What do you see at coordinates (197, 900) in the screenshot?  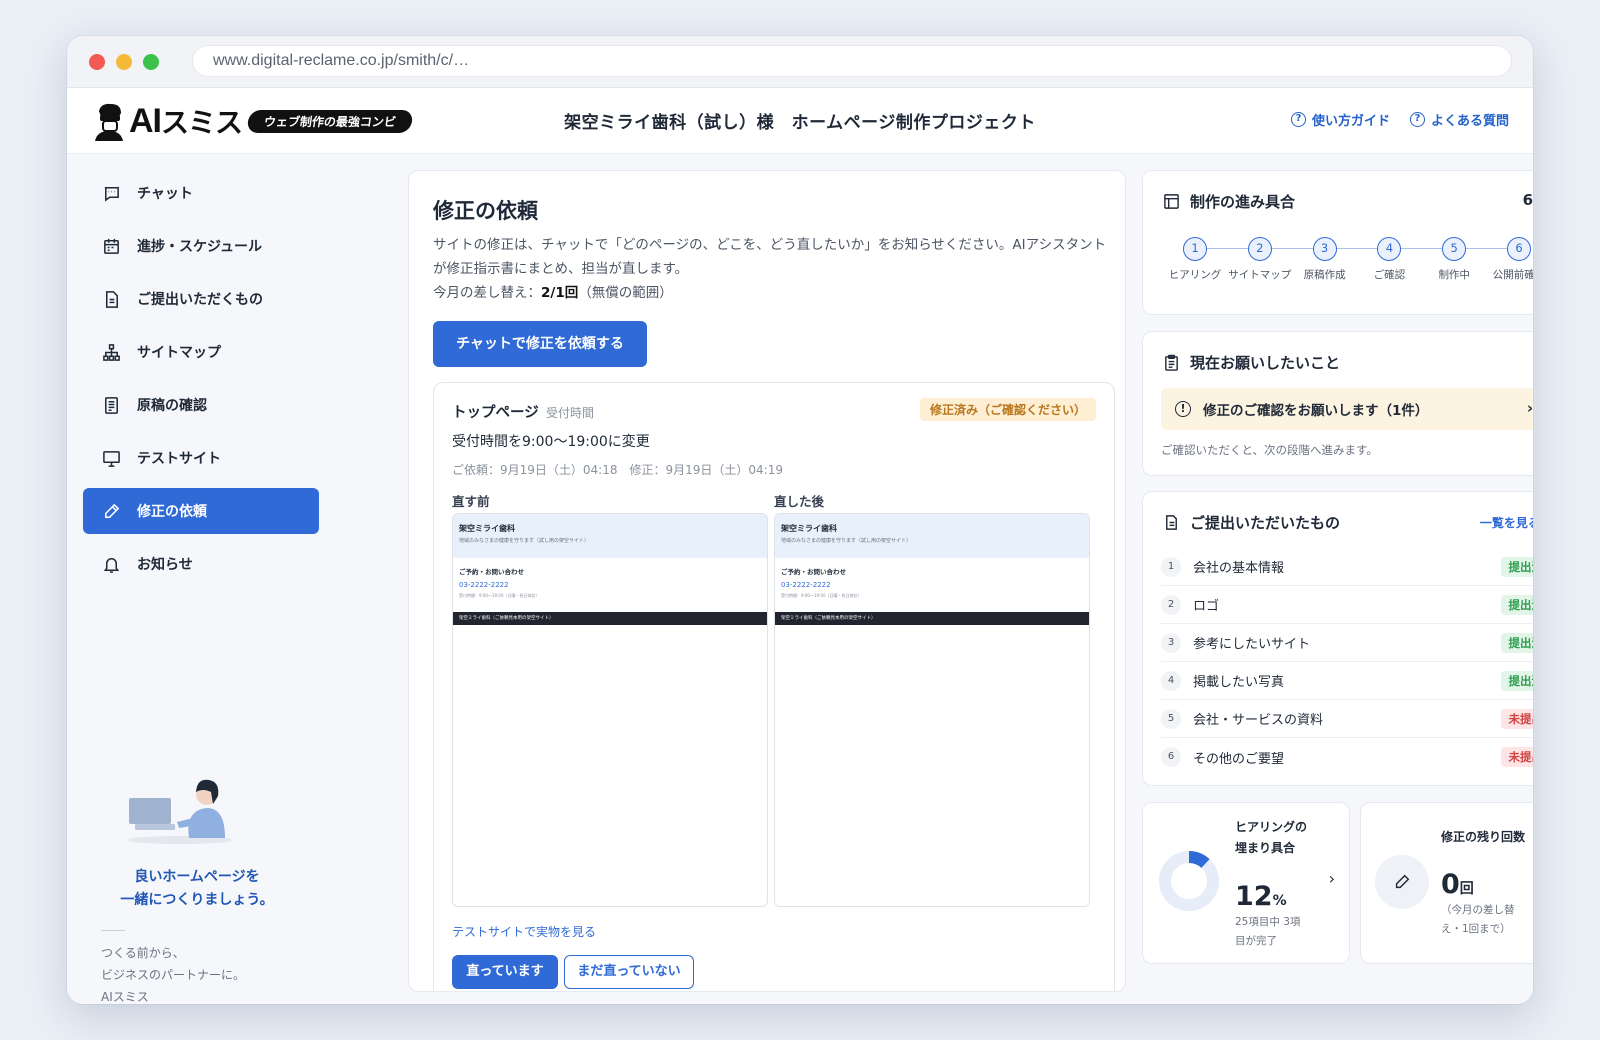 I see `sidebar-message-line: 一緒につくりましょう。` at bounding box center [197, 900].